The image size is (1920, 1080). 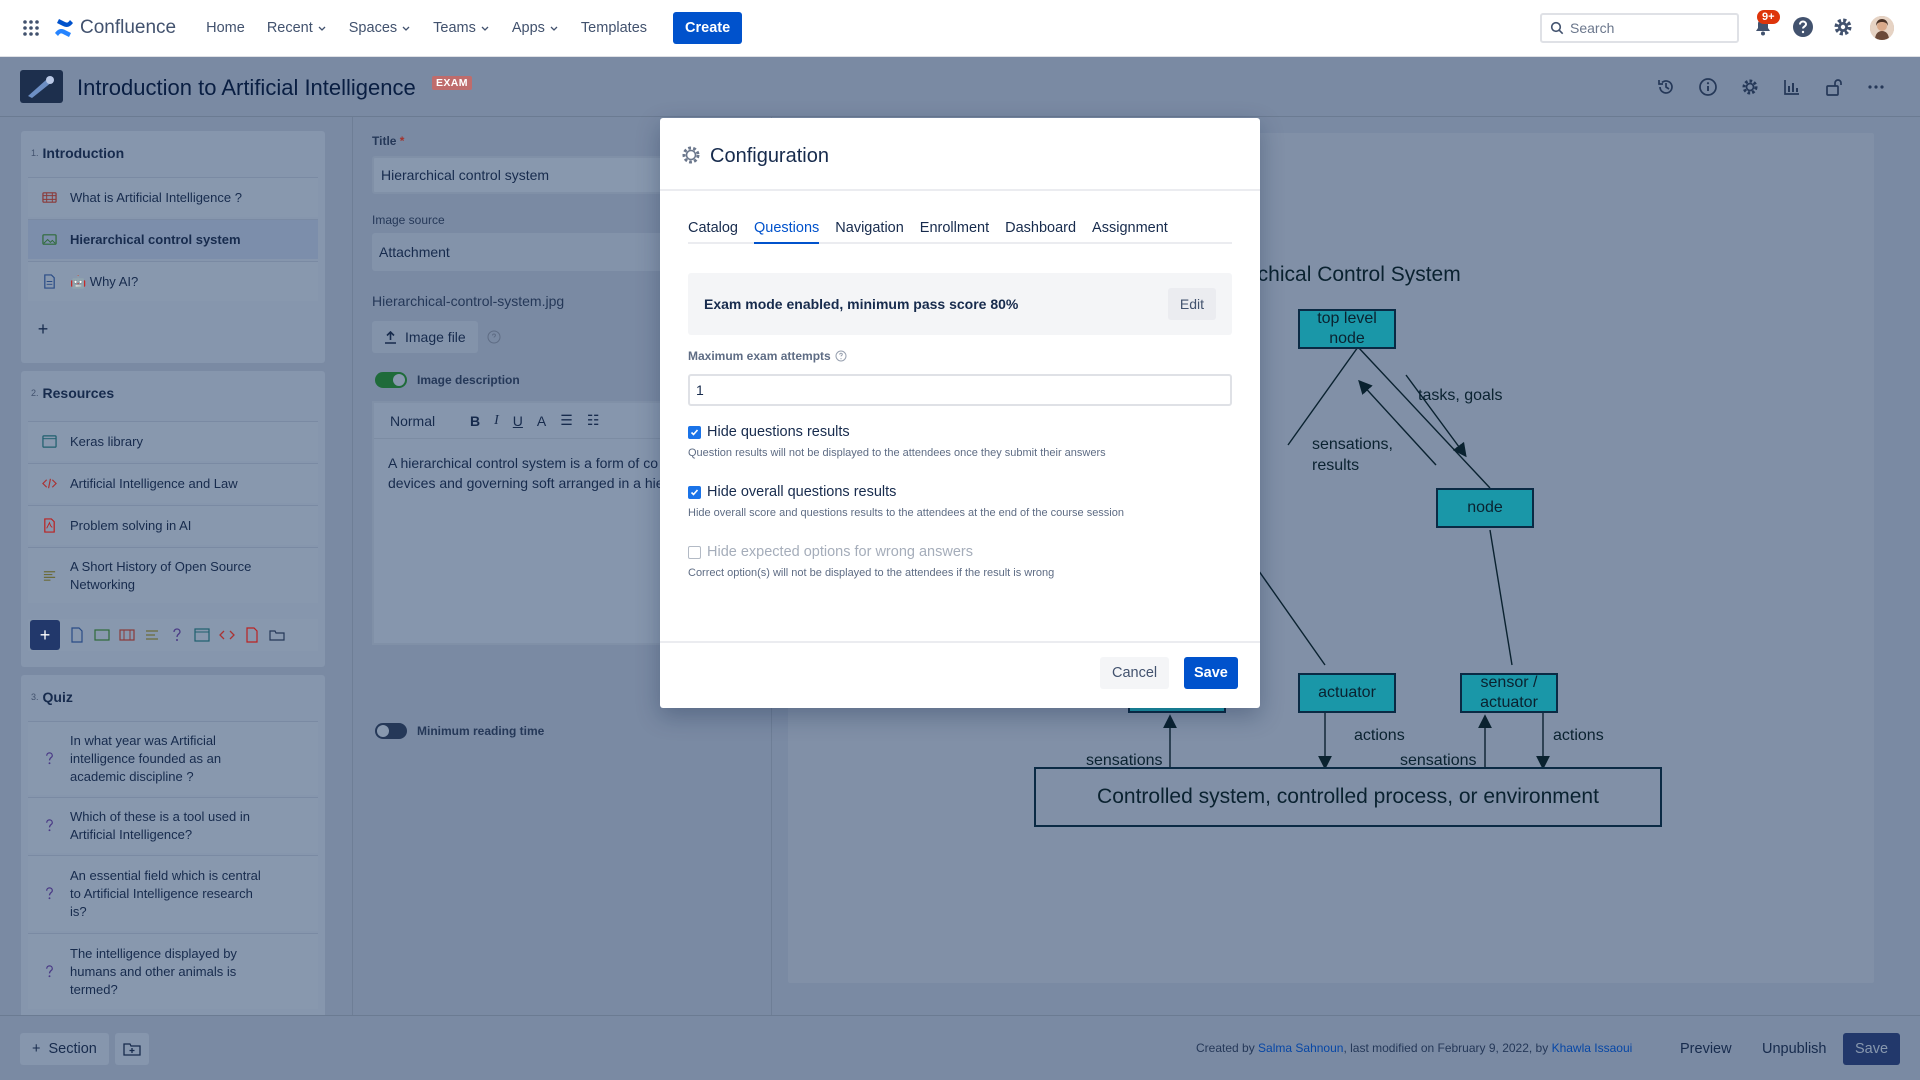 What do you see at coordinates (461, 28) in the screenshot?
I see `nav-teams: Teams` at bounding box center [461, 28].